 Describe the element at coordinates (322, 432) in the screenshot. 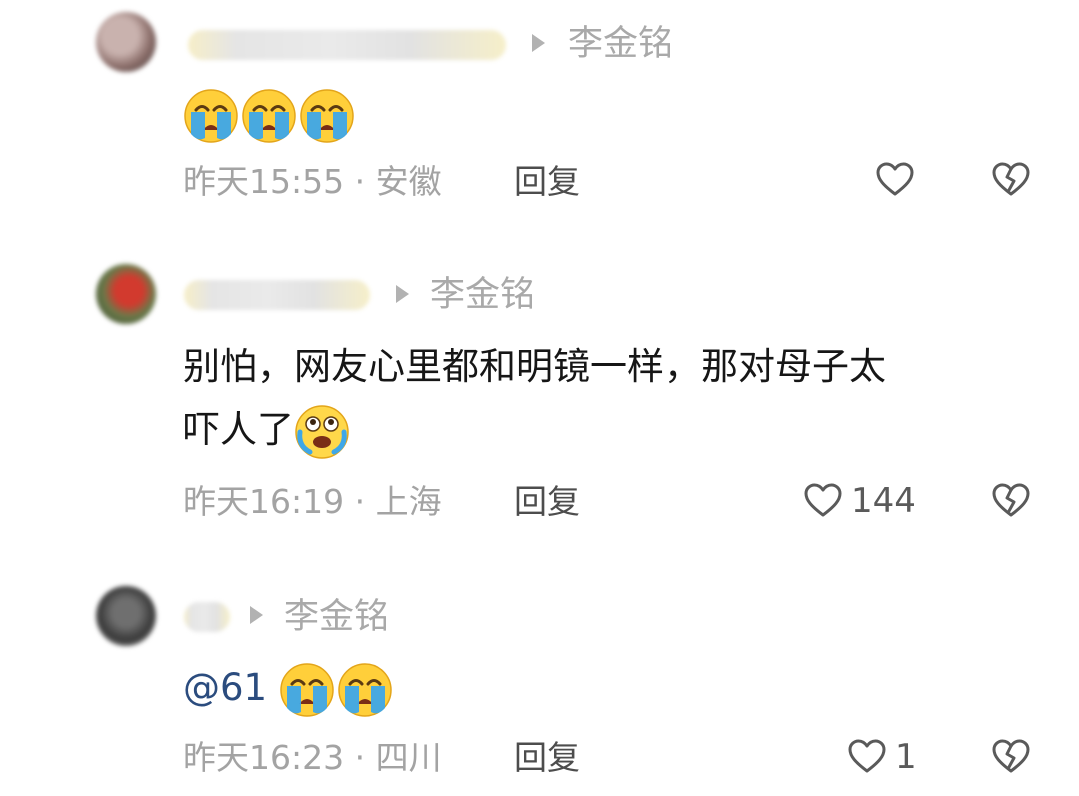

I see `terrified-emoji` at that location.